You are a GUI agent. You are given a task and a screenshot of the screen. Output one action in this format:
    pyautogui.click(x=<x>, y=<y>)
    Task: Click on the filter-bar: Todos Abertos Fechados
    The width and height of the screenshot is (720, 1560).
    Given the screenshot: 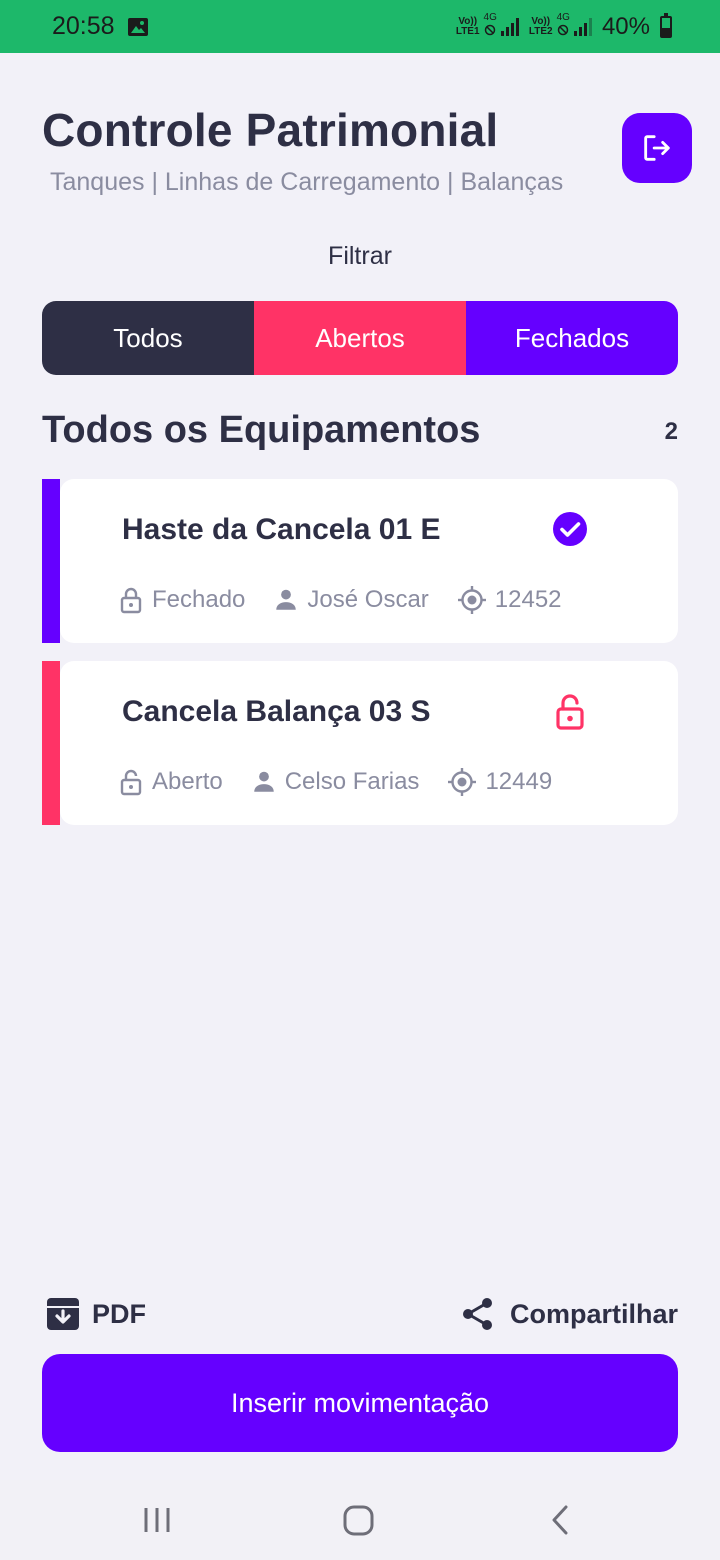 What is the action you would take?
    pyautogui.click(x=360, y=338)
    